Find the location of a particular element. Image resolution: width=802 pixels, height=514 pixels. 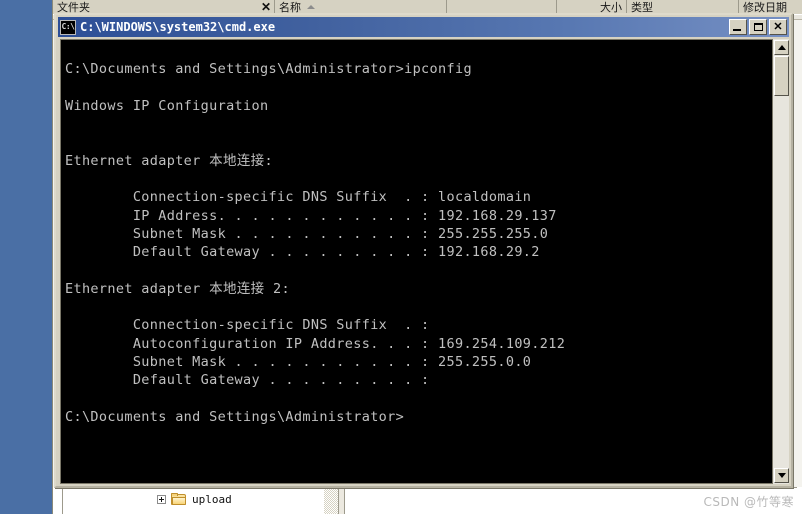

close-button: ✕ is located at coordinates (778, 27).